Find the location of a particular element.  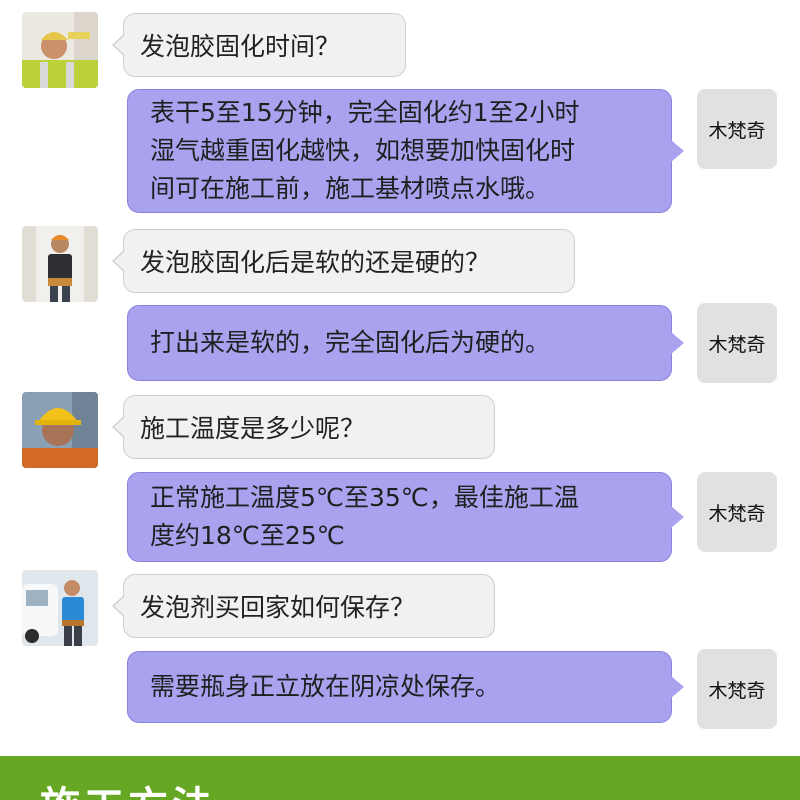

answer-bubble: 需要瓶身正立放在阴凉处保存。 is located at coordinates (405, 687).